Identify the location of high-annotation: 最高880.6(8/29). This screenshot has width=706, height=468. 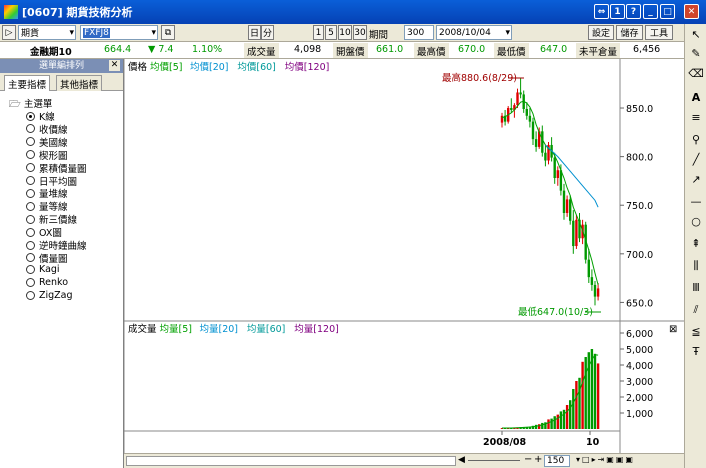
(479, 78).